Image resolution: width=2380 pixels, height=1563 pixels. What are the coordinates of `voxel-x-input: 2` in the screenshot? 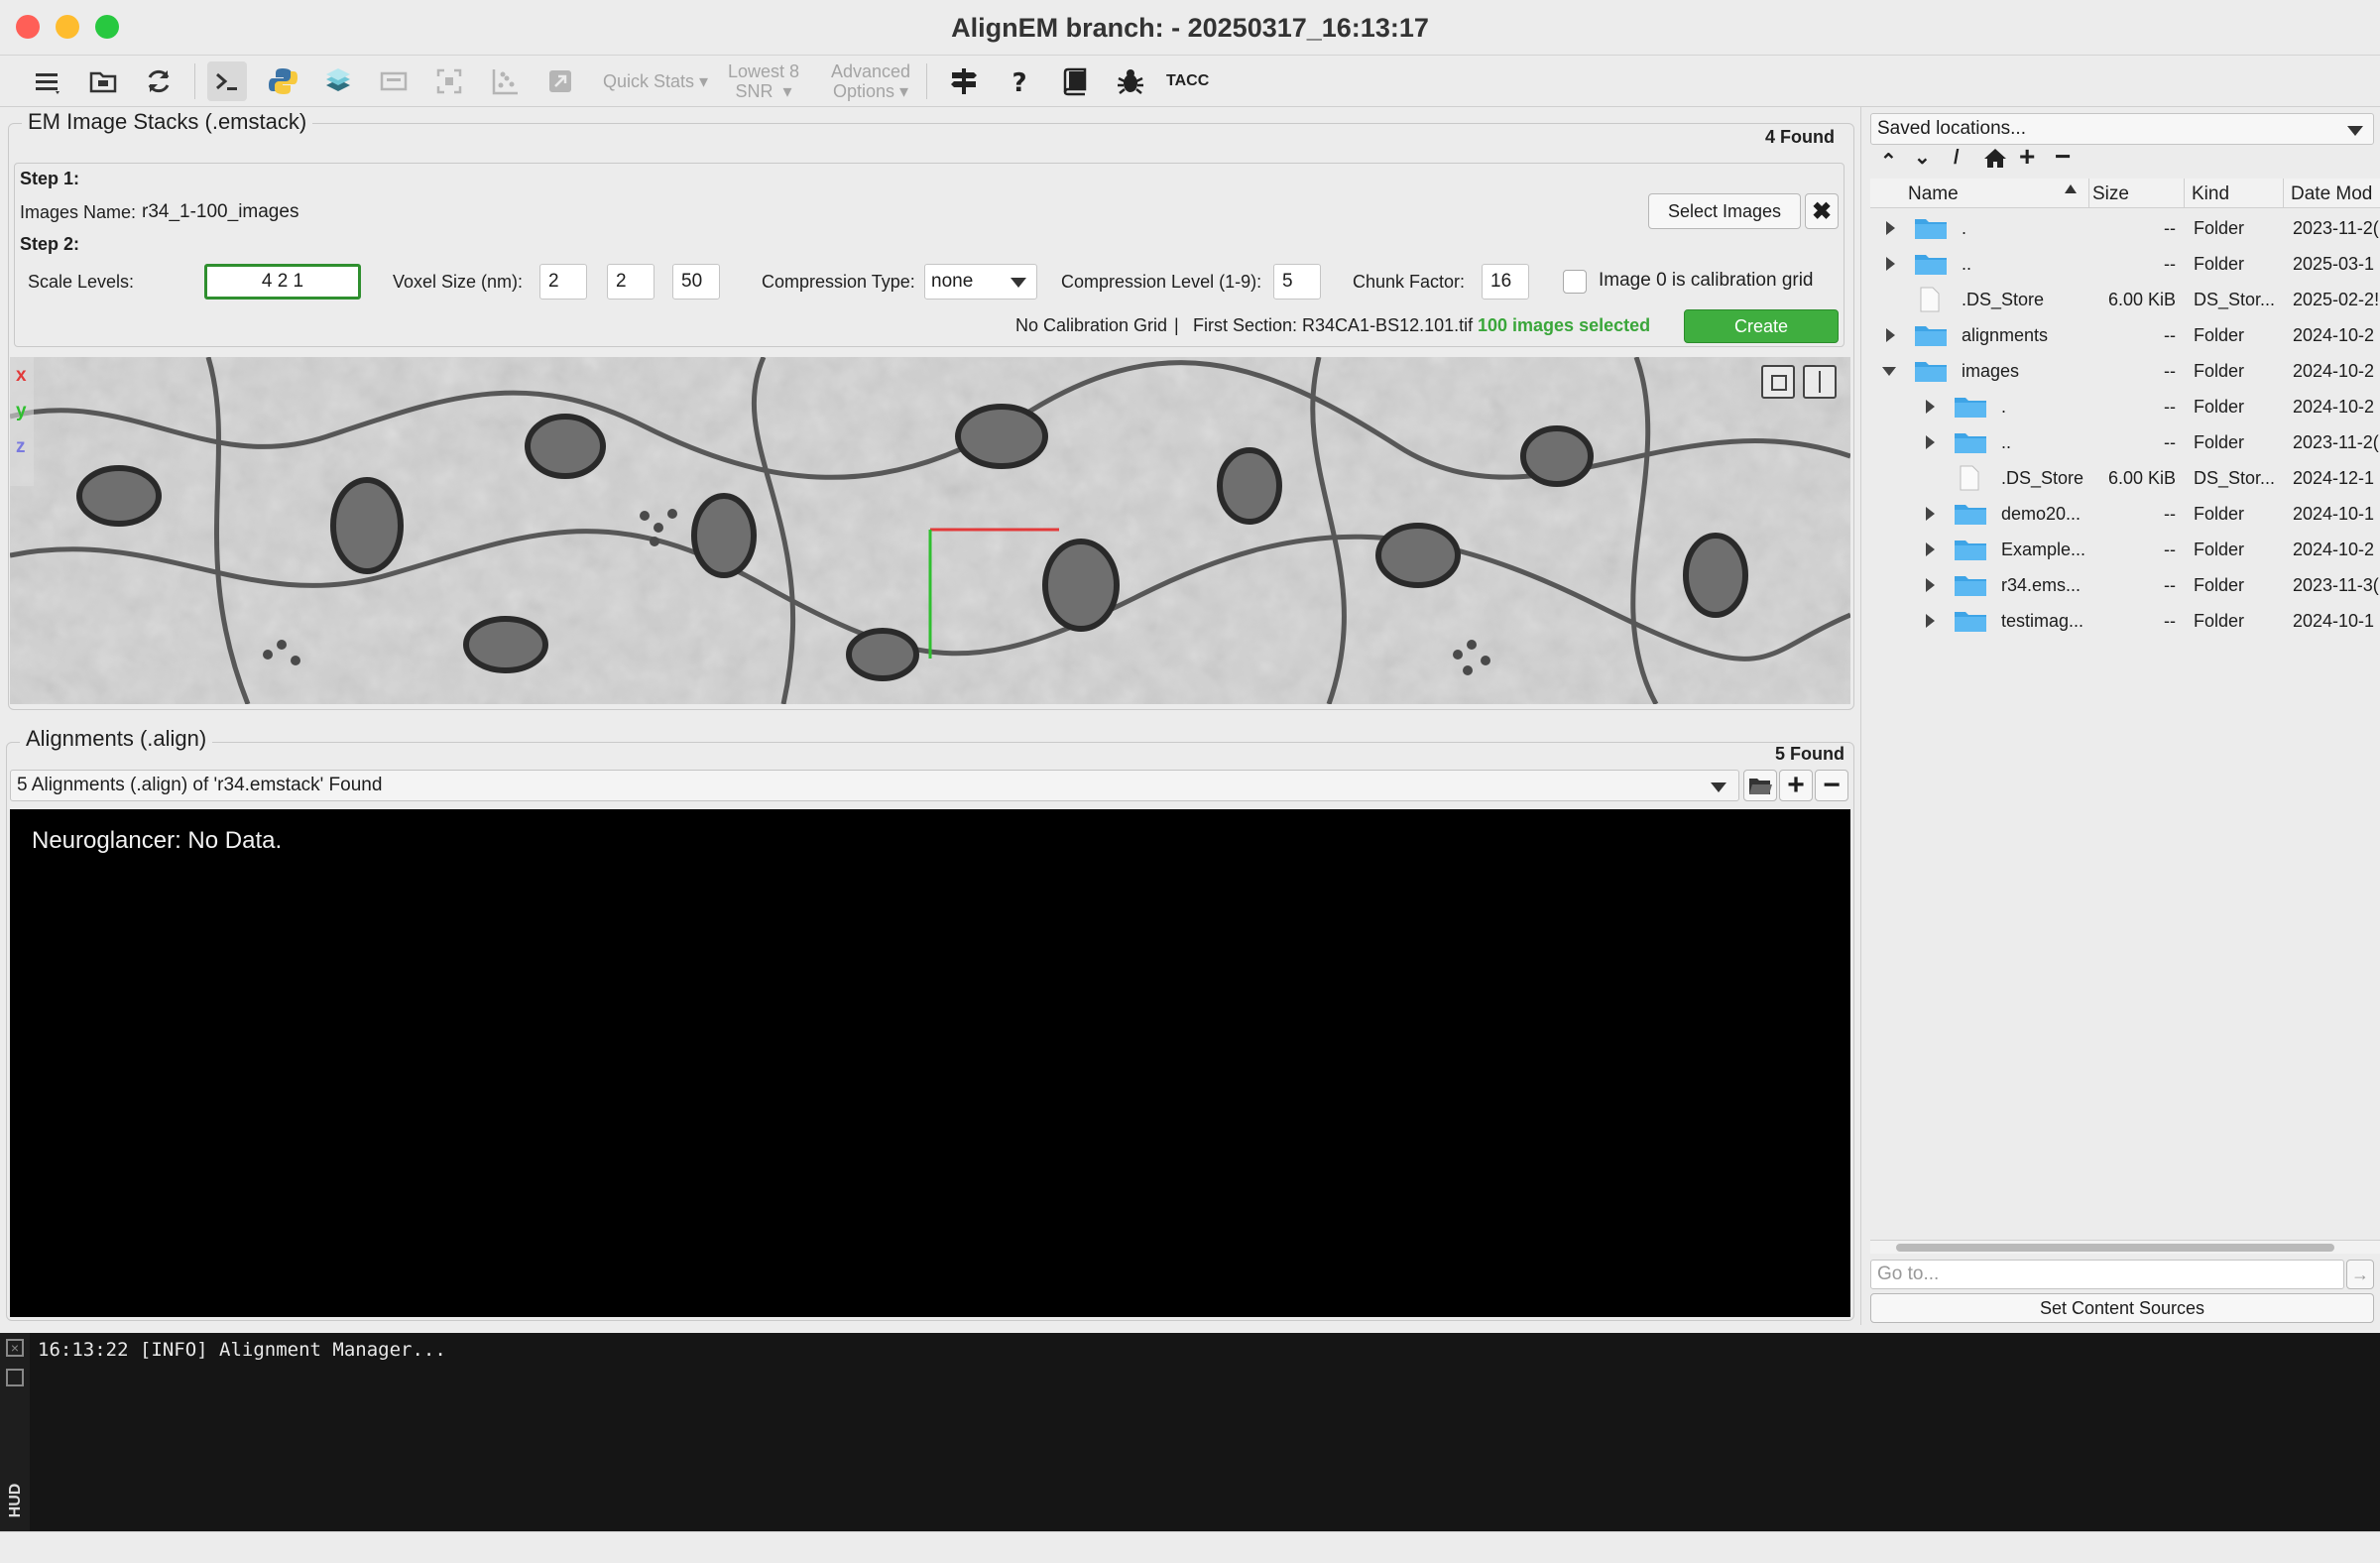 It's located at (563, 282).